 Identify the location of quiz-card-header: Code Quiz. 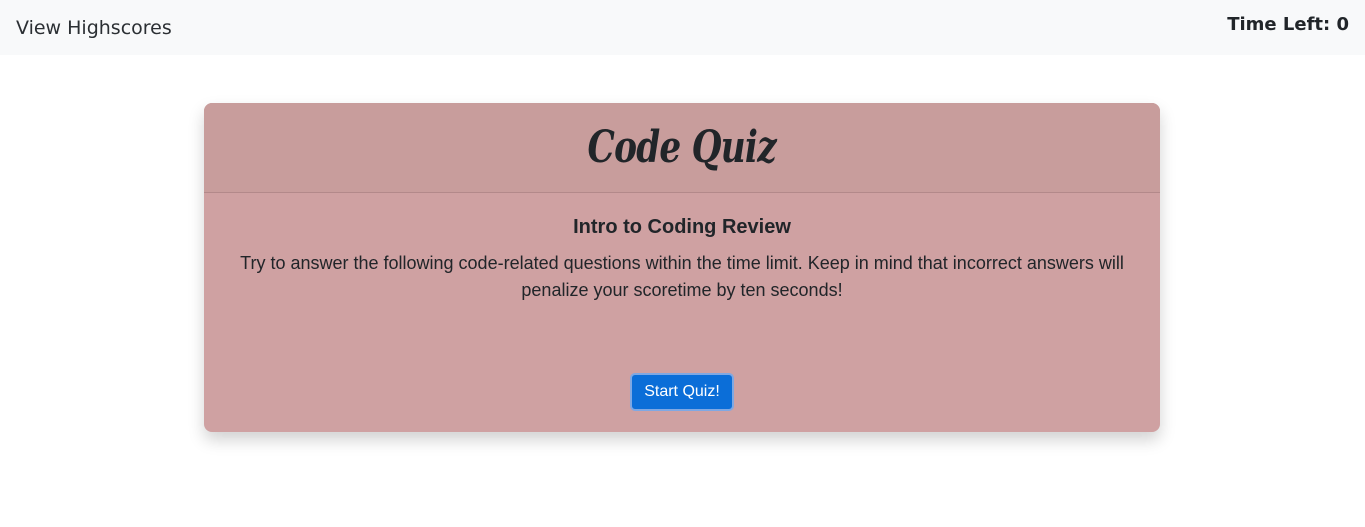
(682, 148).